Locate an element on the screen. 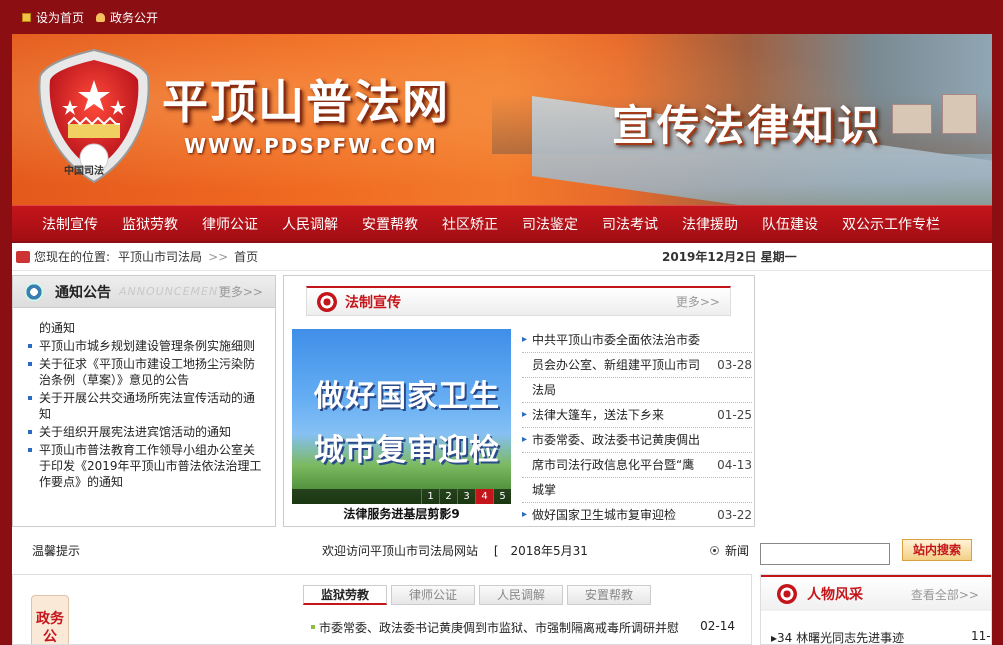 The height and width of the screenshot is (645, 1003). breadcrumb-current: 首页 is located at coordinates (246, 256).